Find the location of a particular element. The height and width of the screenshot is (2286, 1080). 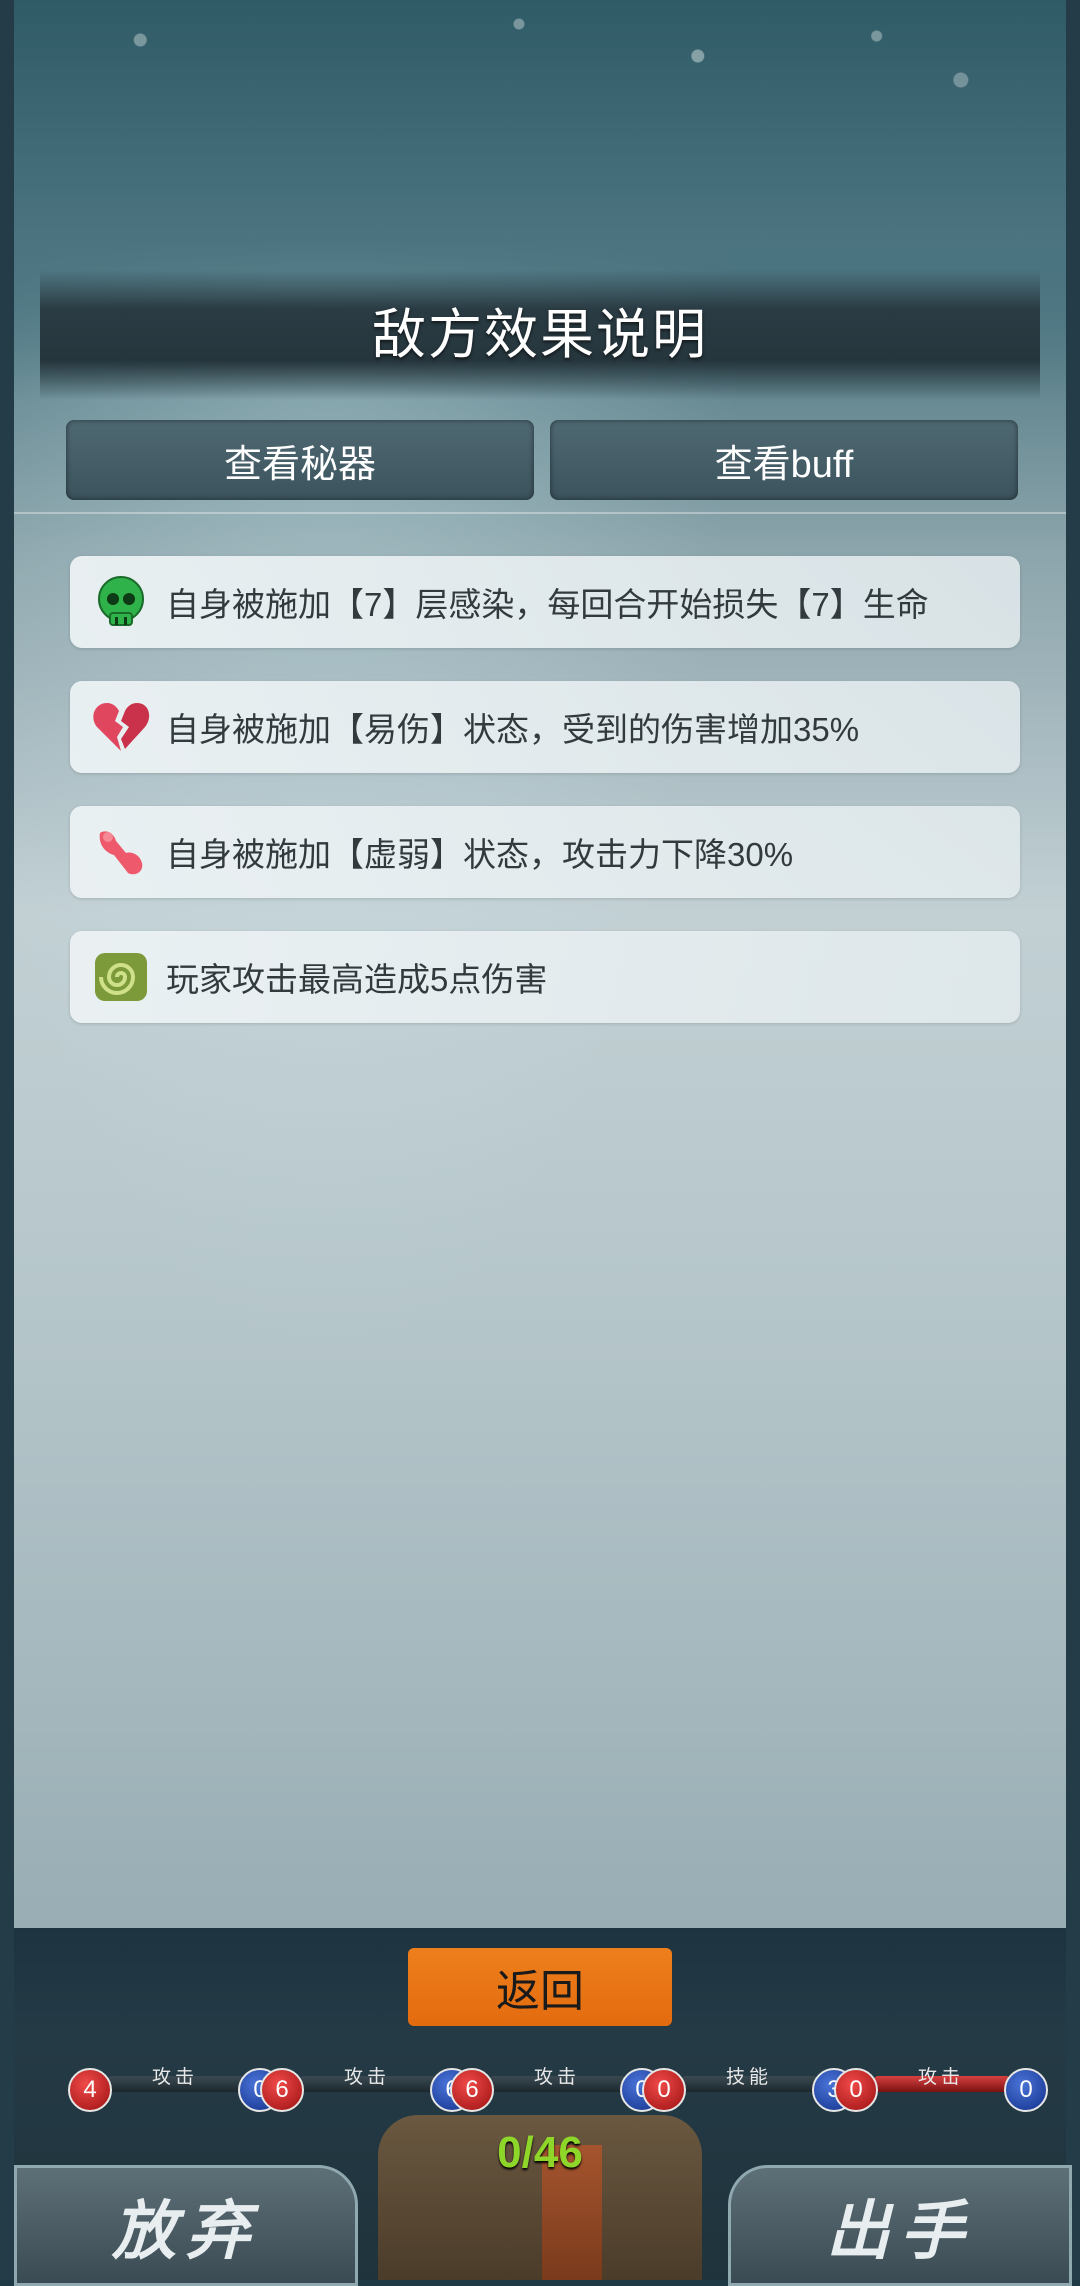

card-slot: 攻击 4 0 is located at coordinates (175, 2087).